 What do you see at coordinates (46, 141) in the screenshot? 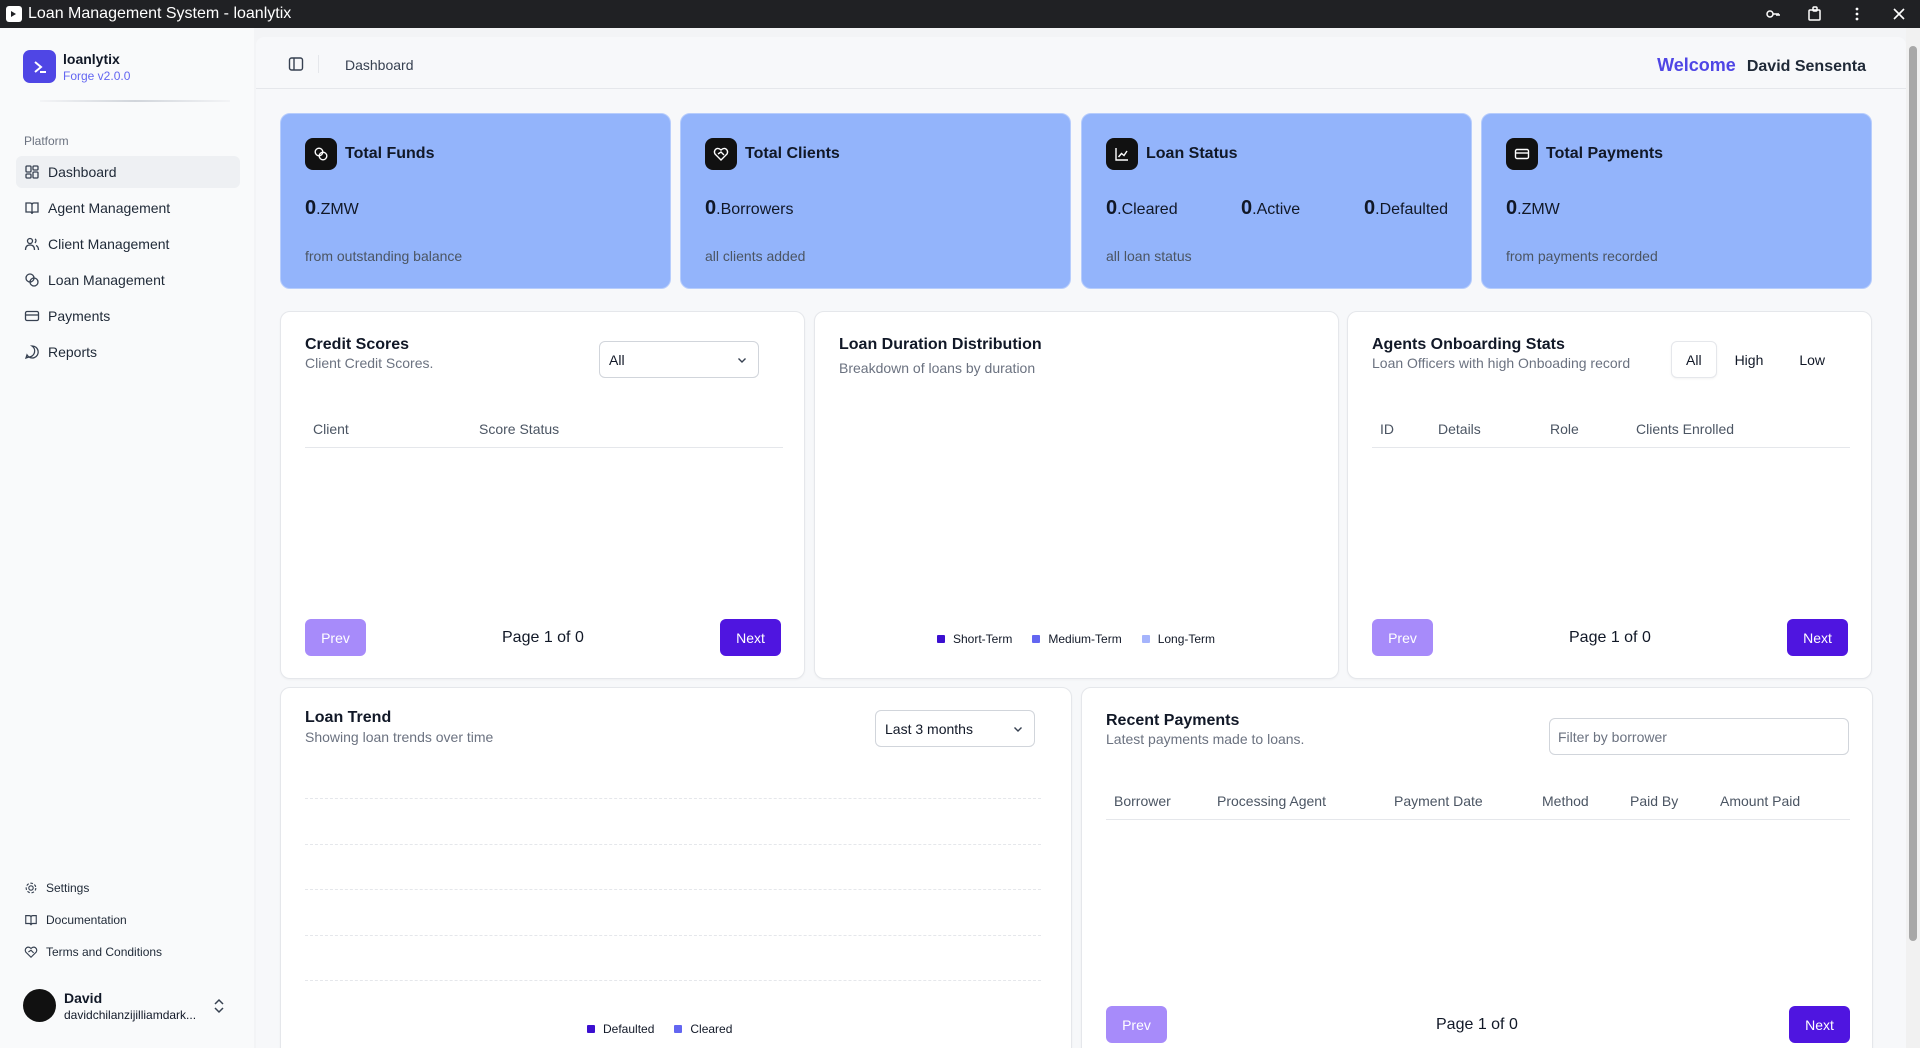
I see `sidebar-section-label: Platform` at bounding box center [46, 141].